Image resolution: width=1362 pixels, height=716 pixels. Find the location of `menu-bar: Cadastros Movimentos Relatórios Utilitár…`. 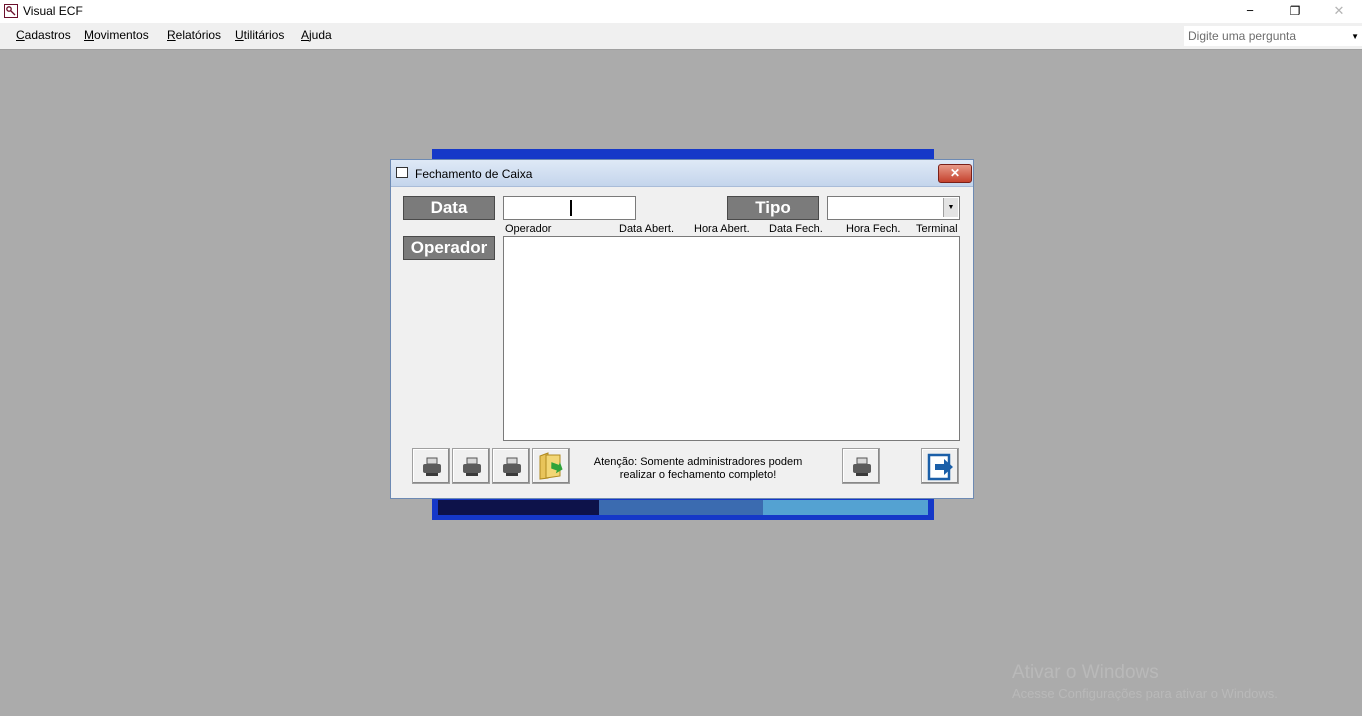

menu-bar: Cadastros Movimentos Relatórios Utilitár… is located at coordinates (681, 36).